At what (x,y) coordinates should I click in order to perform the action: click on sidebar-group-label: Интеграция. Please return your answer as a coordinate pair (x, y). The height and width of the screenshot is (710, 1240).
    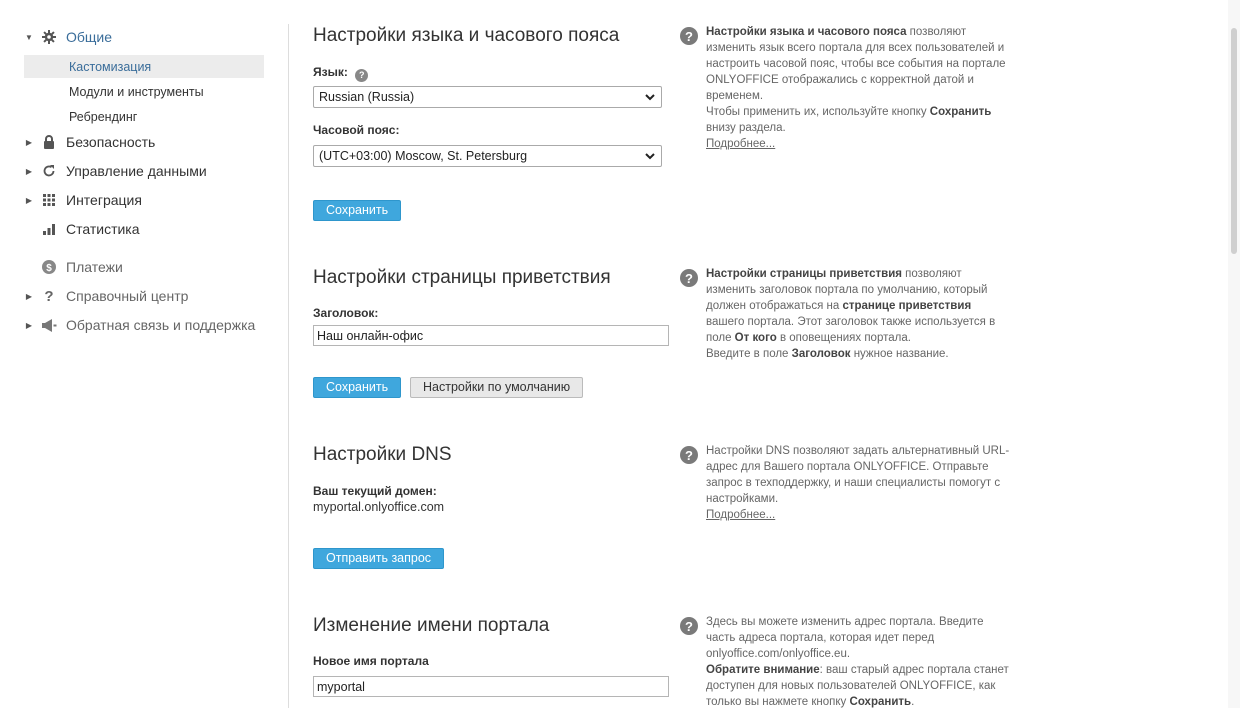
    Looking at the image, I should click on (104, 200).